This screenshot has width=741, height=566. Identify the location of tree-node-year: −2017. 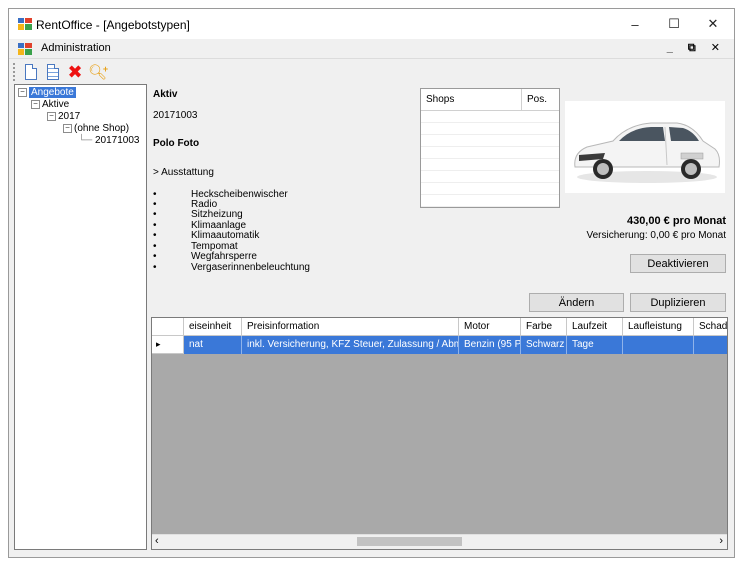
(63, 116).